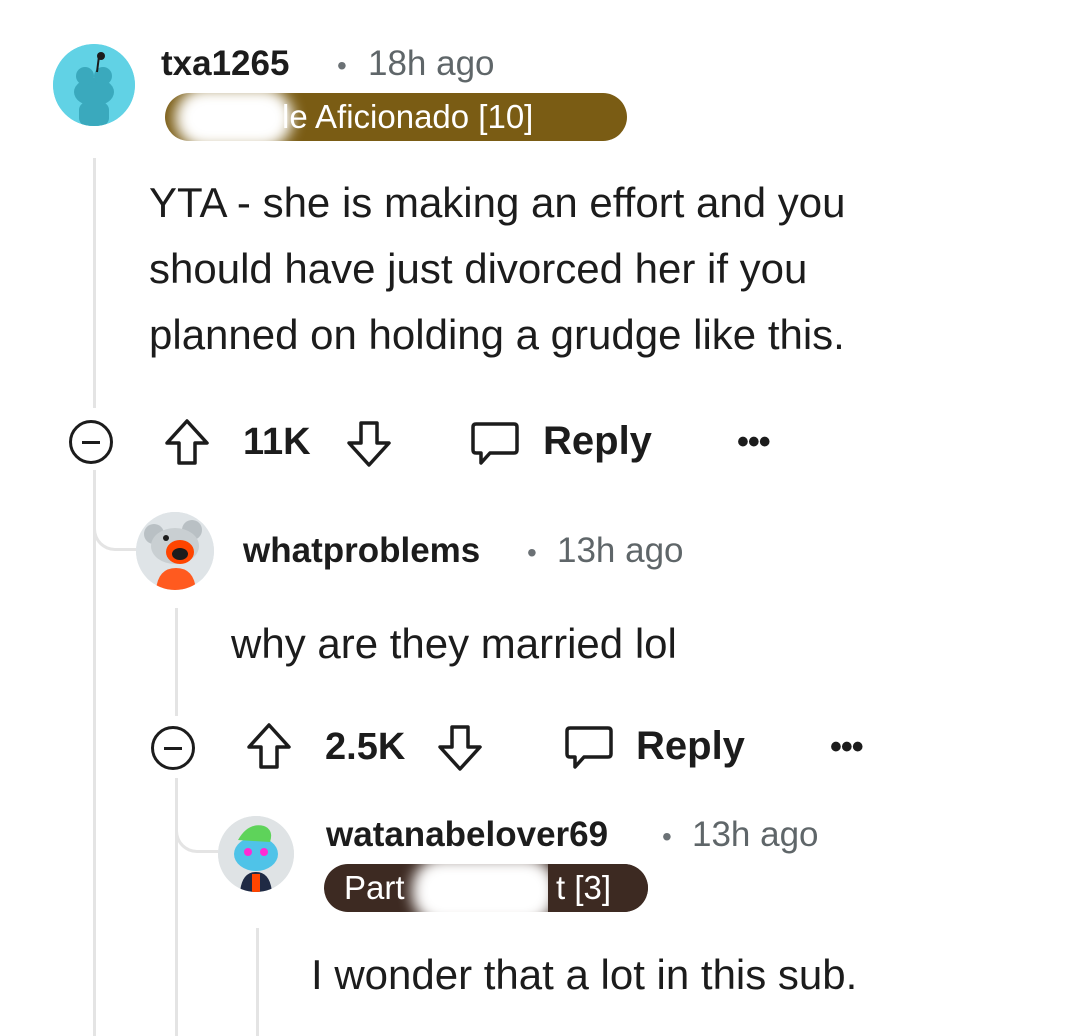 The width and height of the screenshot is (1079, 1036). Describe the element at coordinates (365, 747) in the screenshot. I see `vote-score: 2.5K` at that location.